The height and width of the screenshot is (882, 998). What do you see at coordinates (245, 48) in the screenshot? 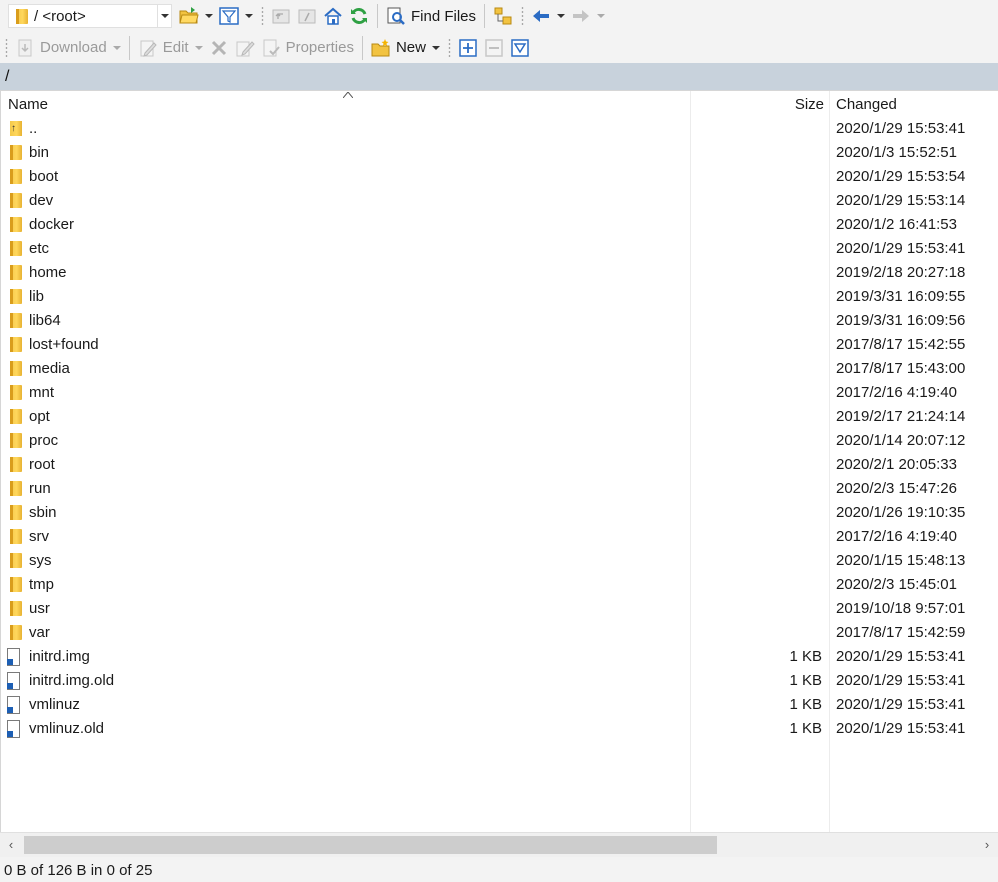
I see `rename-button` at bounding box center [245, 48].